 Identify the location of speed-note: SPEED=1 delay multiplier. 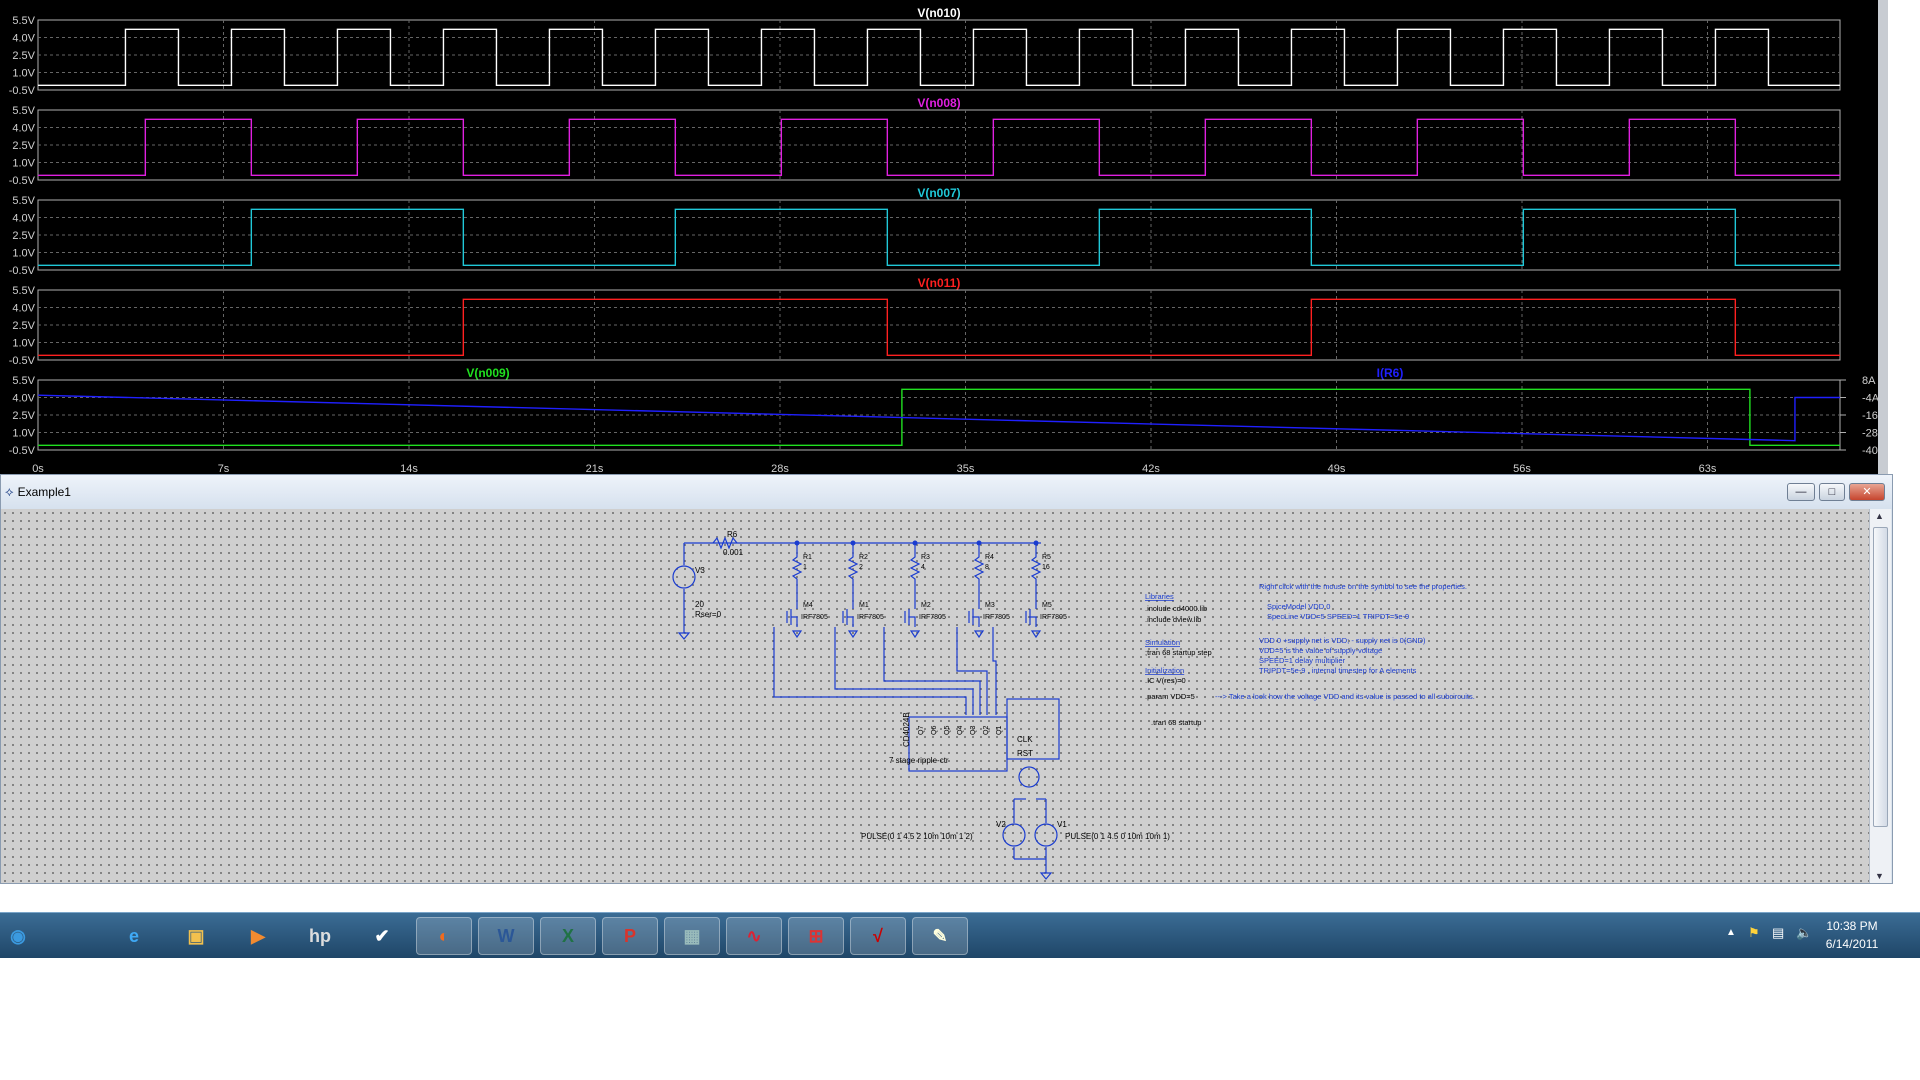
(1302, 660).